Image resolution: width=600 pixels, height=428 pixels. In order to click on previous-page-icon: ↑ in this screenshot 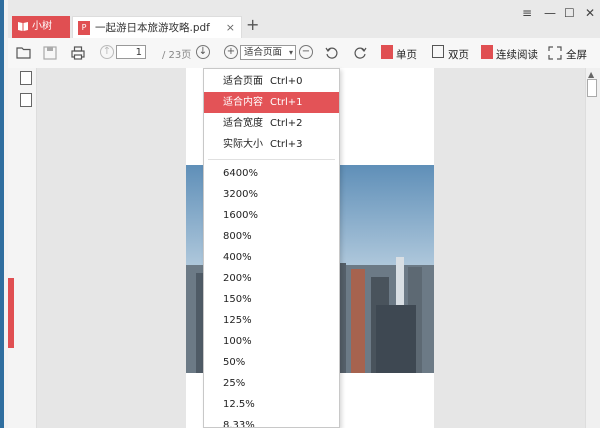, I will do `click(107, 52)`.